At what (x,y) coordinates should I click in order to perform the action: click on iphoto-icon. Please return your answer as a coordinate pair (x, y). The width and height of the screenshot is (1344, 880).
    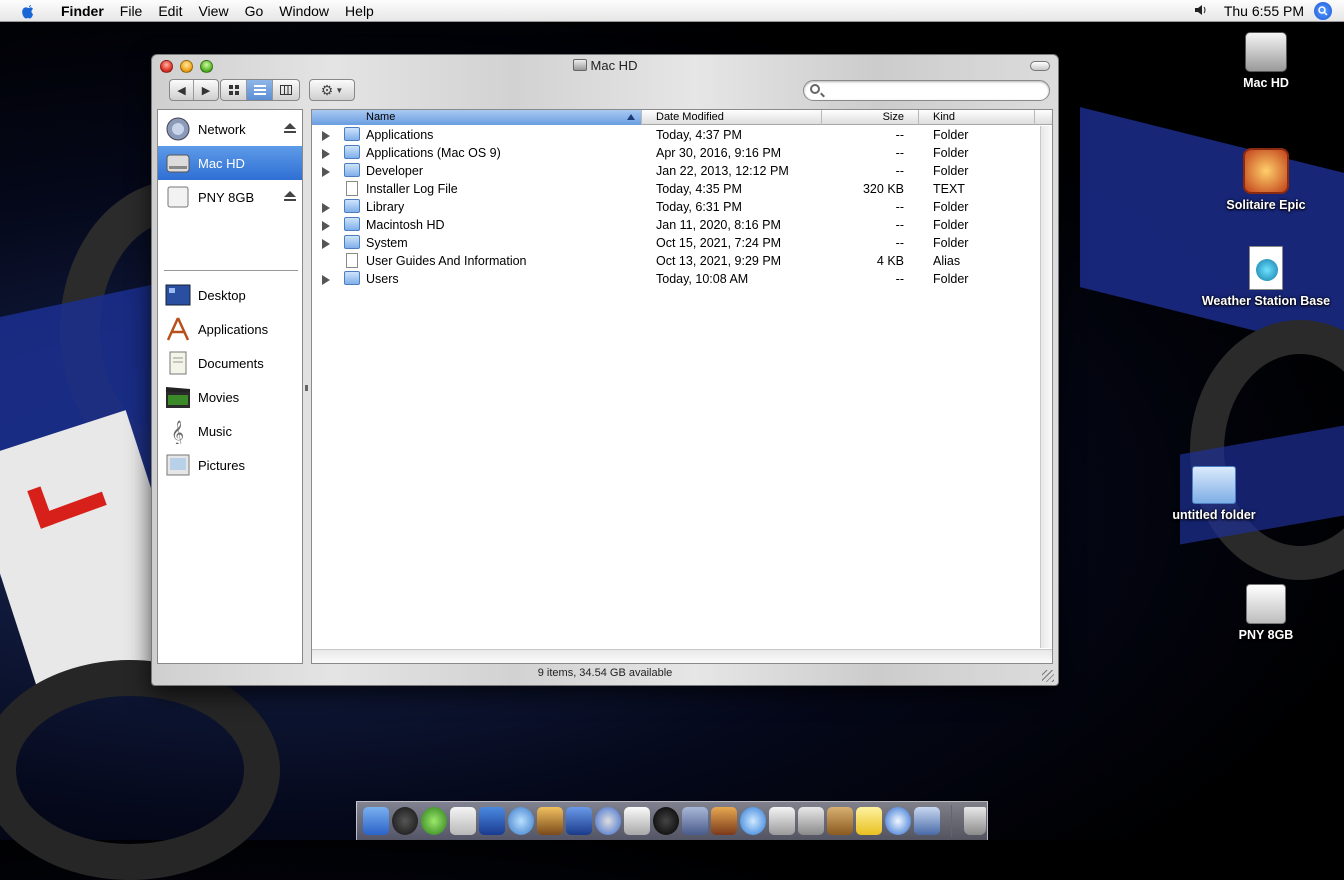
    Looking at the image, I should click on (549, 821).